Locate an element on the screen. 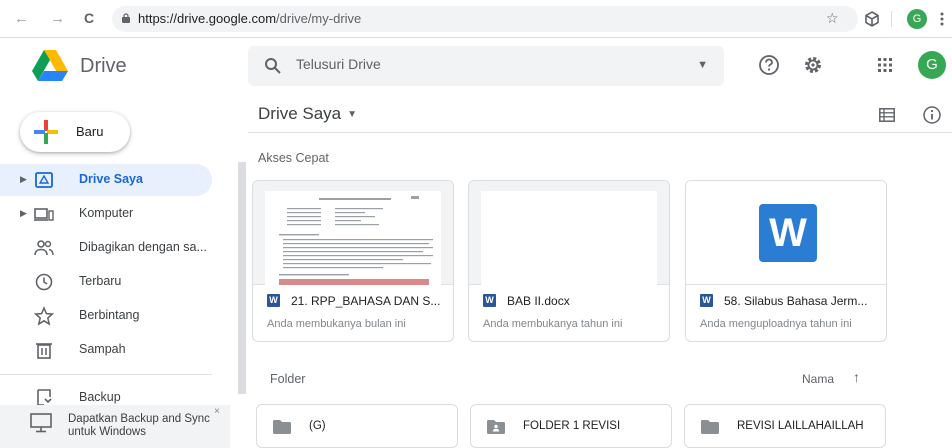 The image size is (952, 448). search-icon is located at coordinates (273, 66).